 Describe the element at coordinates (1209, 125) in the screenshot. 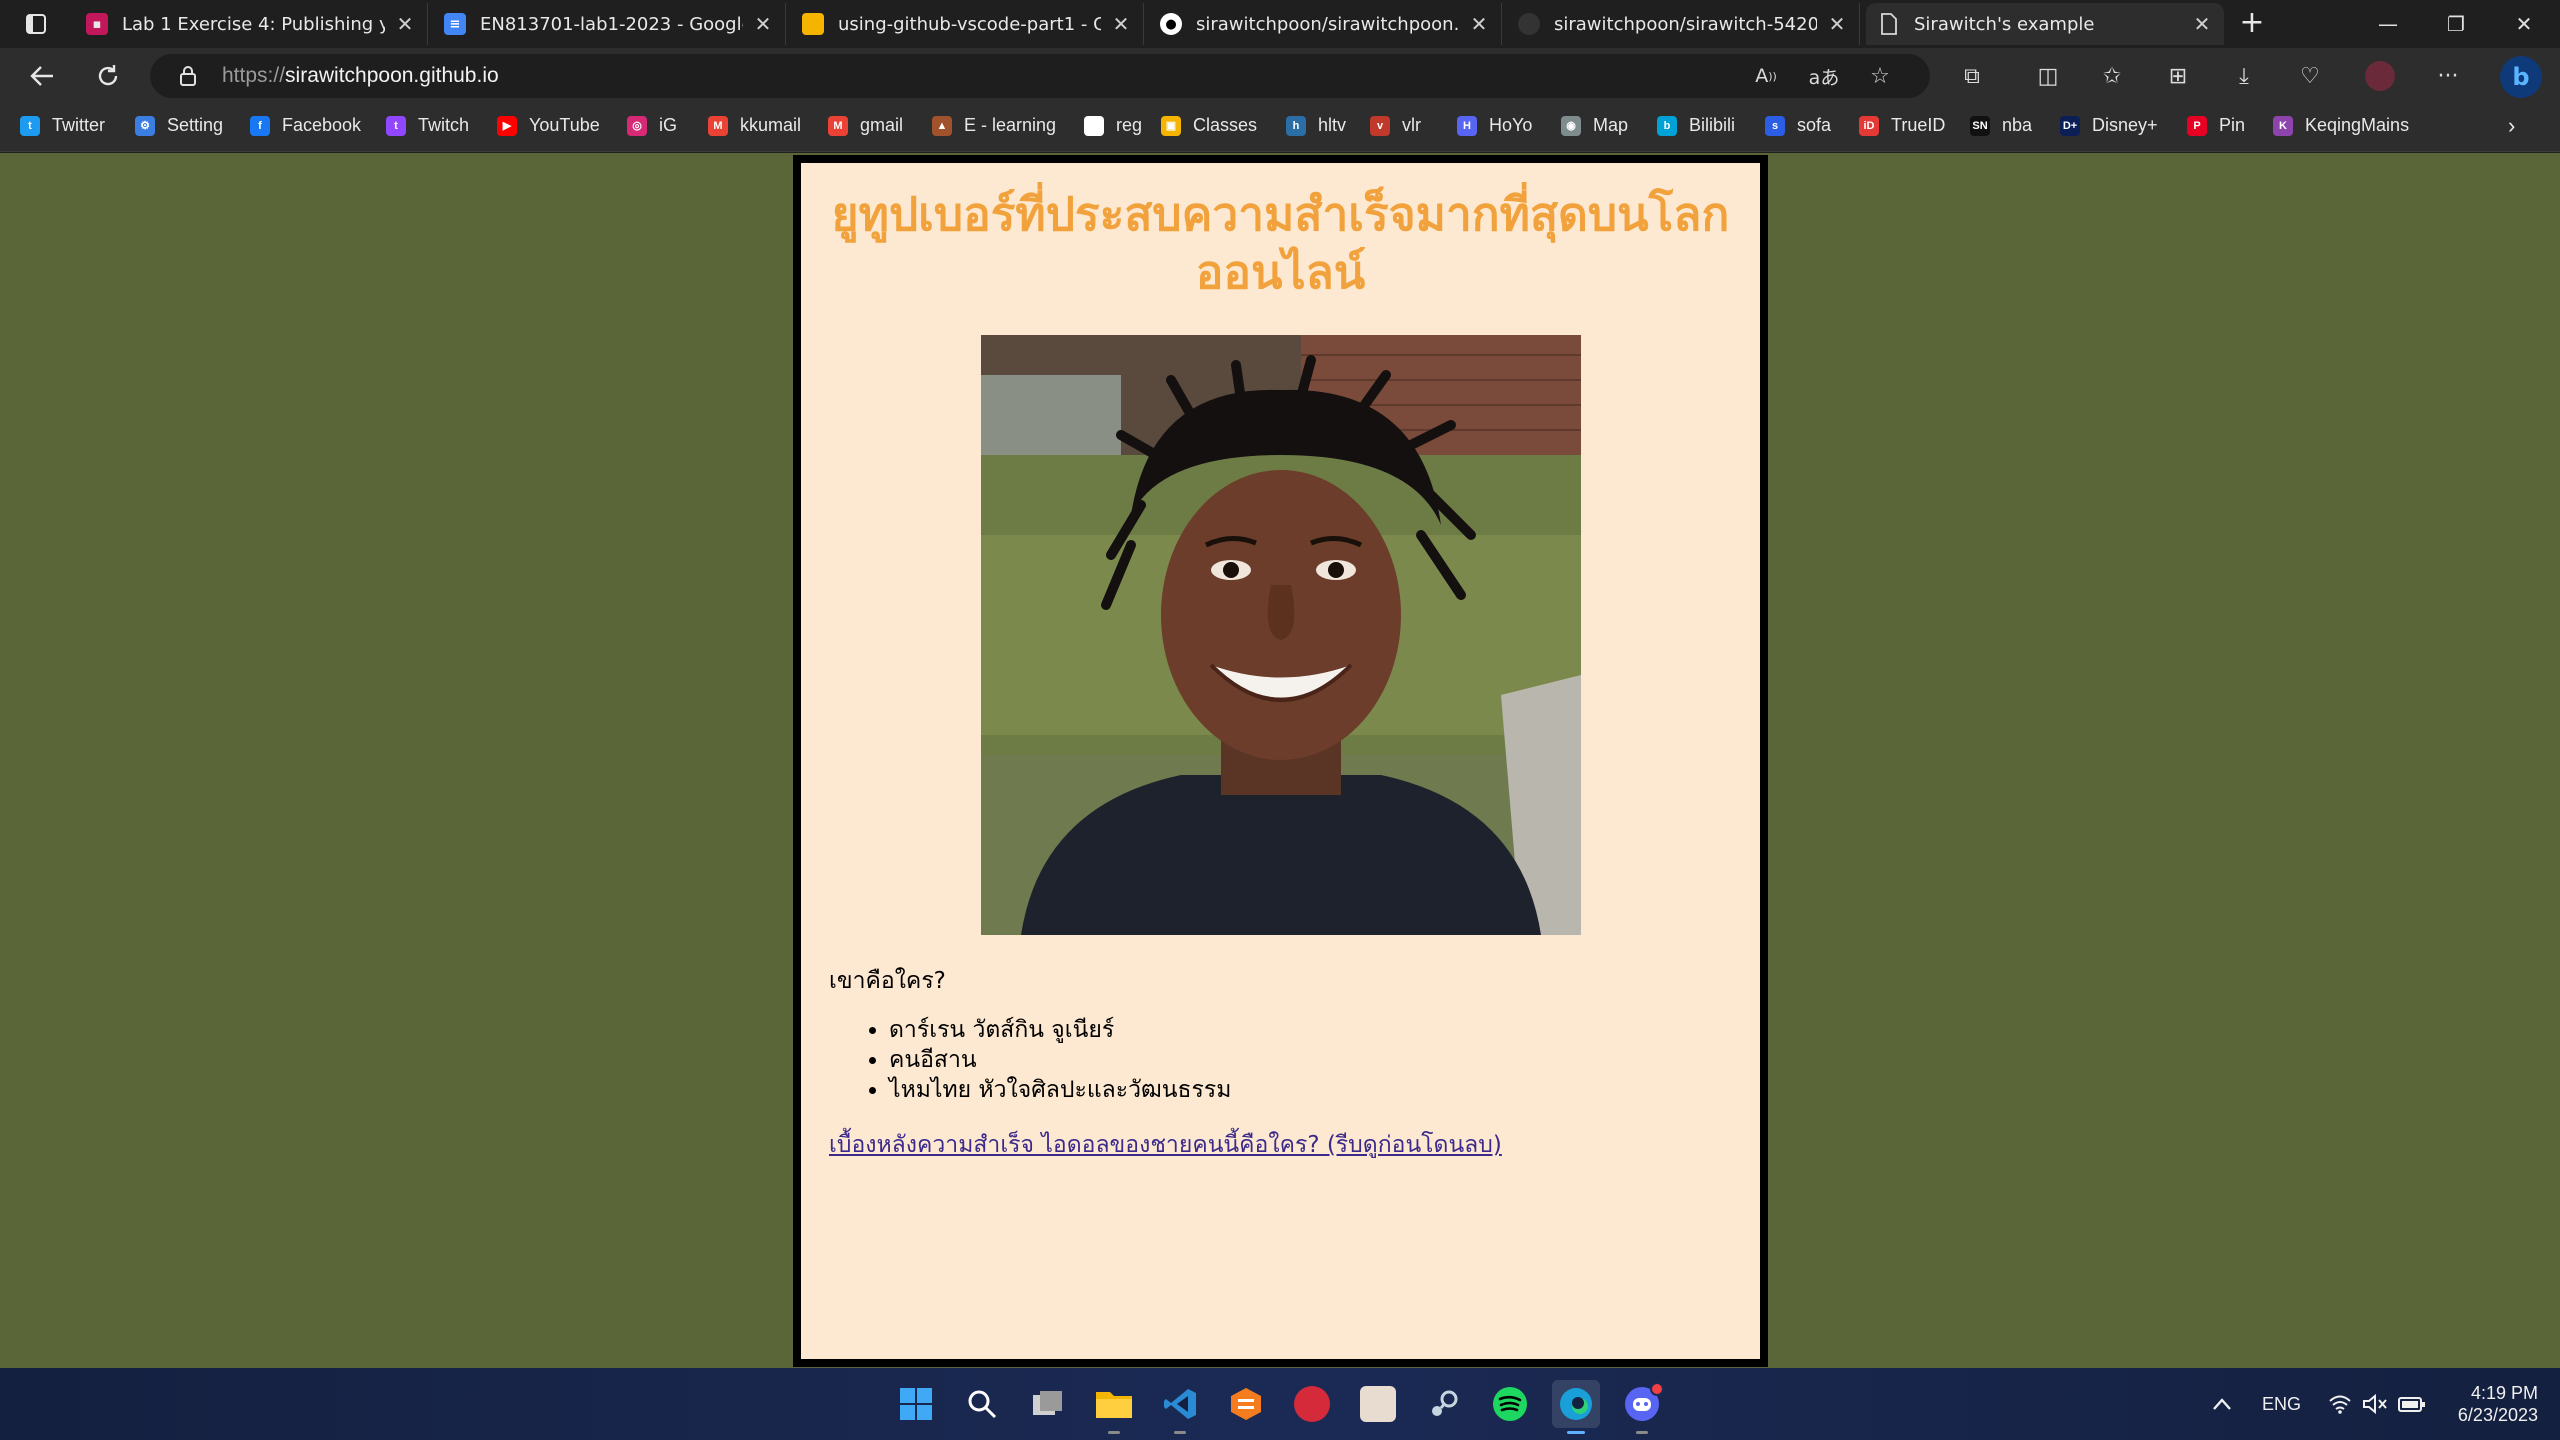

I see `favorite-classes: ▣ Classes` at that location.